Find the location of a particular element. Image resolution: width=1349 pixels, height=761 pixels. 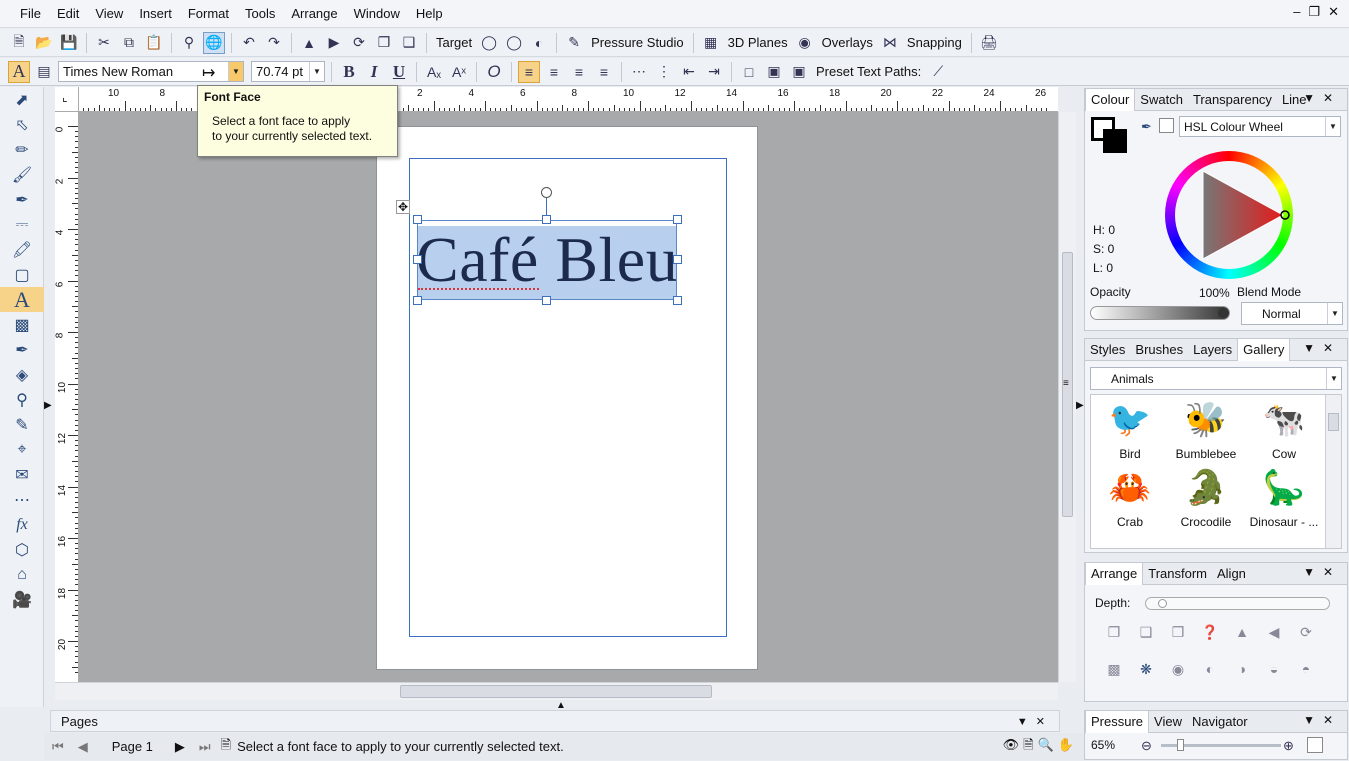

text-wrap-icon: □ is located at coordinates (749, 72).